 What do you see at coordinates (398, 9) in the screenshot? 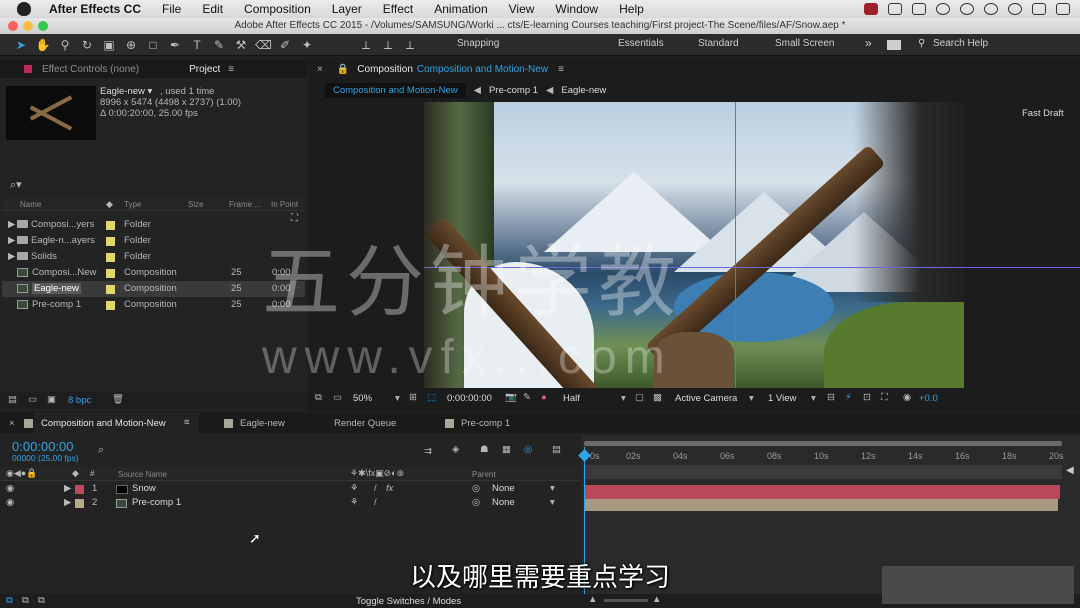
I see `menu-effect: Effect` at bounding box center [398, 9].